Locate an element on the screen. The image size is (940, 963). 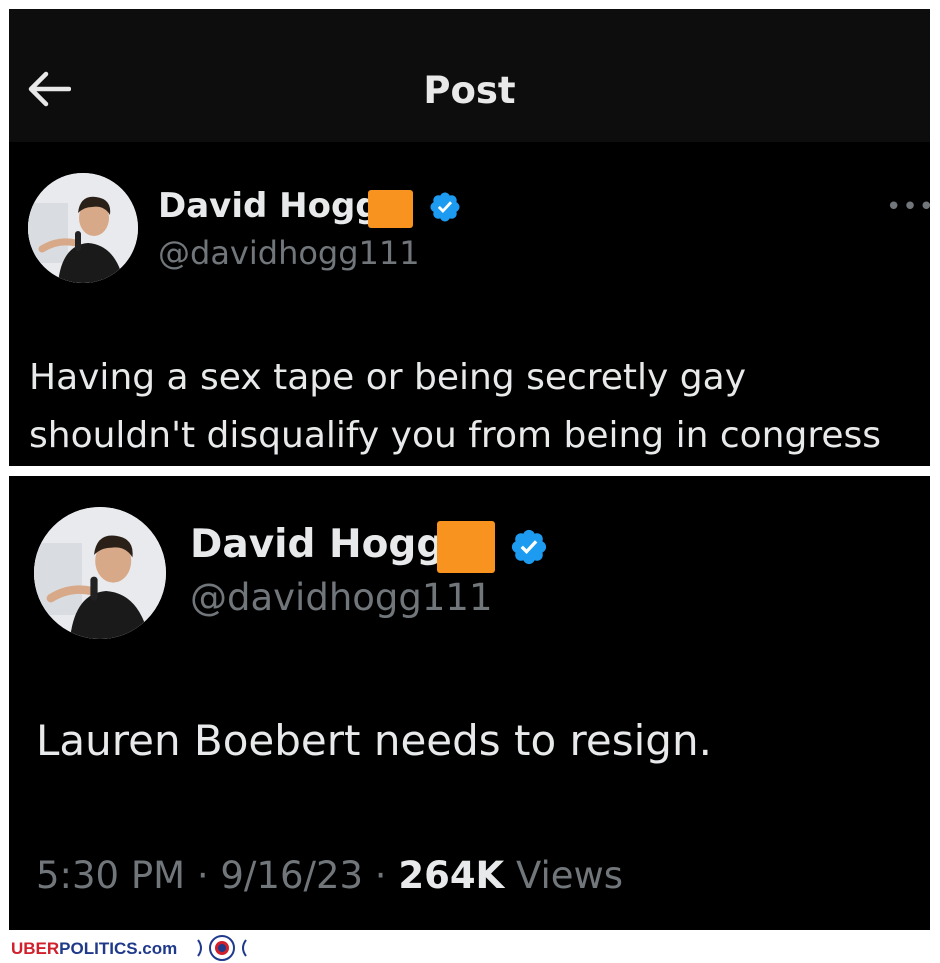
lion-logo-icon is located at coordinates (222, 948).